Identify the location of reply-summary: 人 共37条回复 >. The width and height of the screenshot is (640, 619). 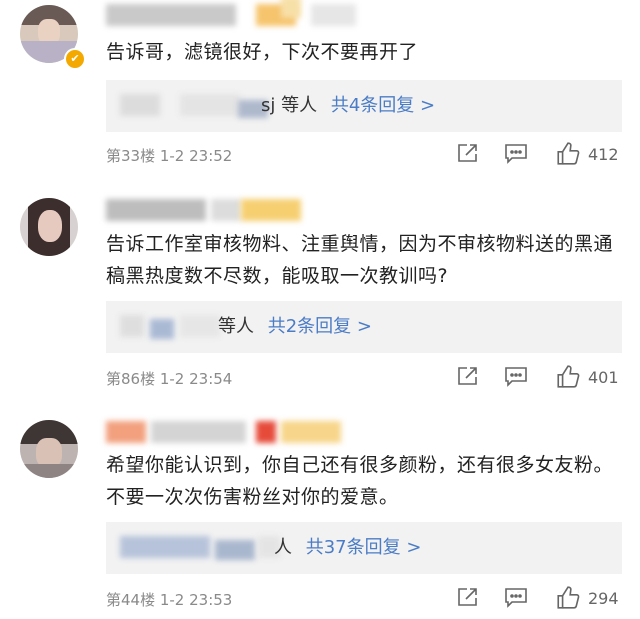
(364, 548).